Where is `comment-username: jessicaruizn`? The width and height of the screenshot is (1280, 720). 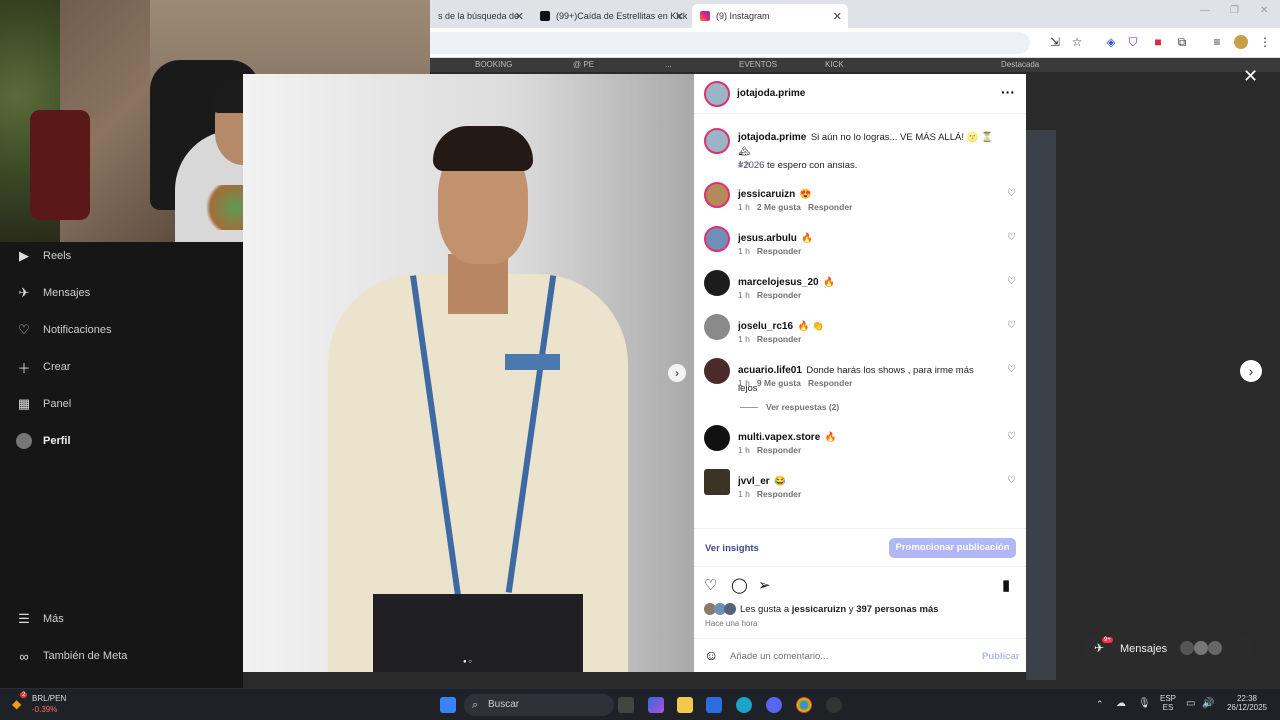 comment-username: jessicaruizn is located at coordinates (766, 194).